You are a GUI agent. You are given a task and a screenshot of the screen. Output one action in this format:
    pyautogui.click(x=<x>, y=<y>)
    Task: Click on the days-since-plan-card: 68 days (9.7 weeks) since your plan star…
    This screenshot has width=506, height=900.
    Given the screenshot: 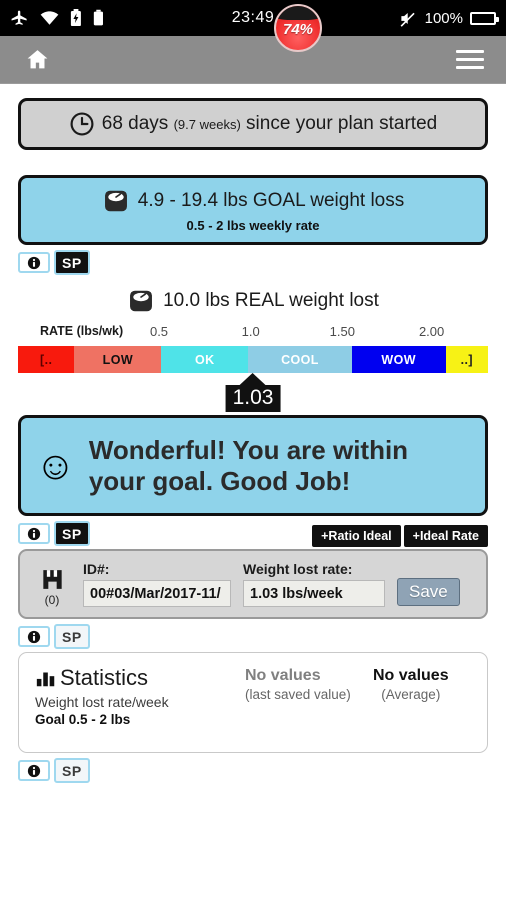 What is the action you would take?
    pyautogui.click(x=253, y=124)
    